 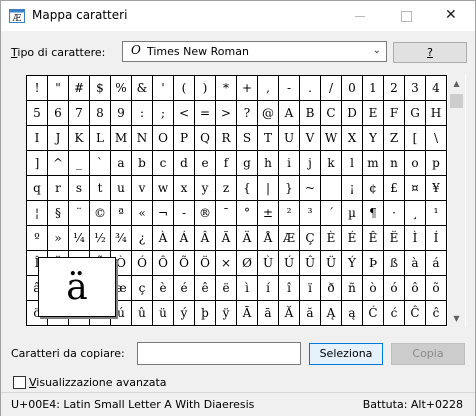 What do you see at coordinates (310, 213) in the screenshot?
I see `char-cell: ³` at bounding box center [310, 213].